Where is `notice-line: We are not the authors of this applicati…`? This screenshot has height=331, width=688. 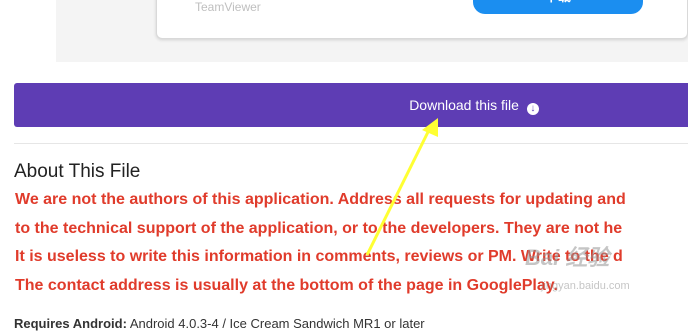 notice-line: We are not the authors of this applicati… is located at coordinates (320, 199).